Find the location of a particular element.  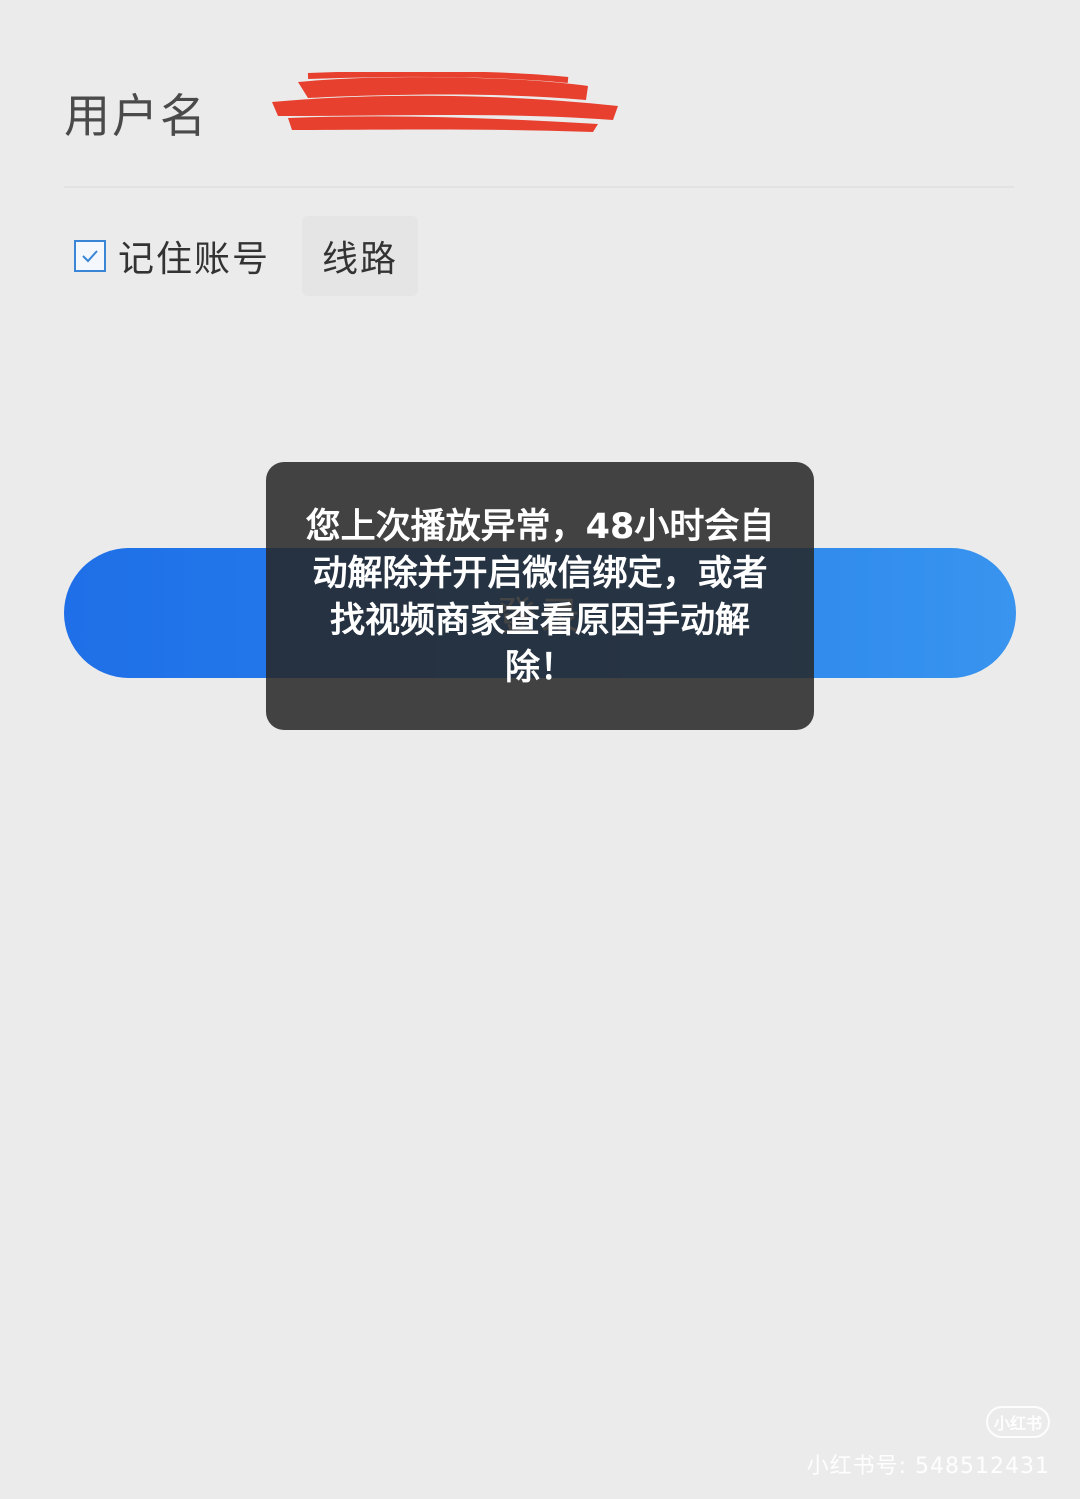

divider is located at coordinates (539, 187).